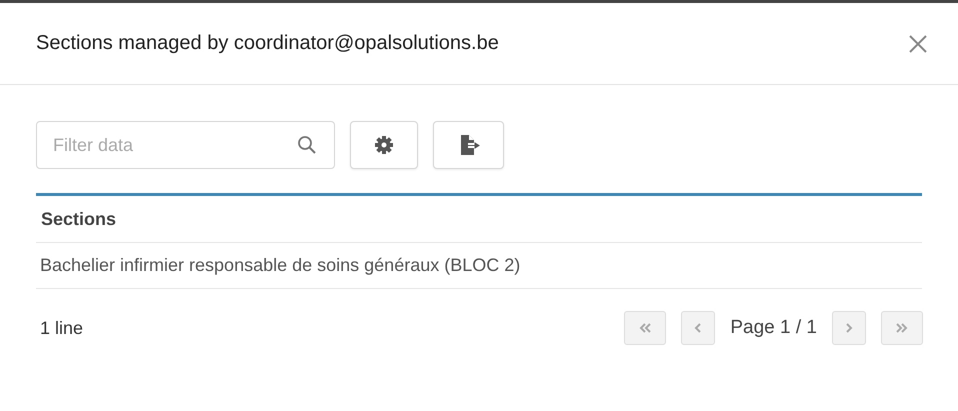 The image size is (958, 411). I want to click on dialog-title: Sections managed by coordinator@opalsolutions.be, so click(267, 43).